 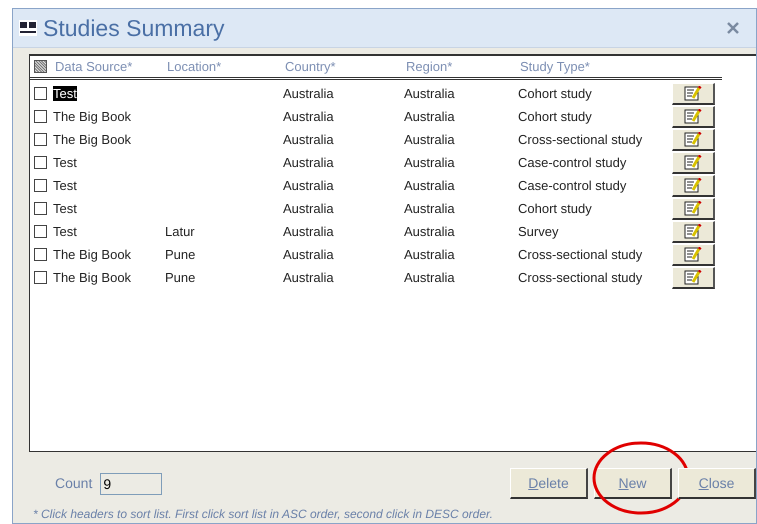 What do you see at coordinates (73, 483) in the screenshot?
I see `count-label: Count` at bounding box center [73, 483].